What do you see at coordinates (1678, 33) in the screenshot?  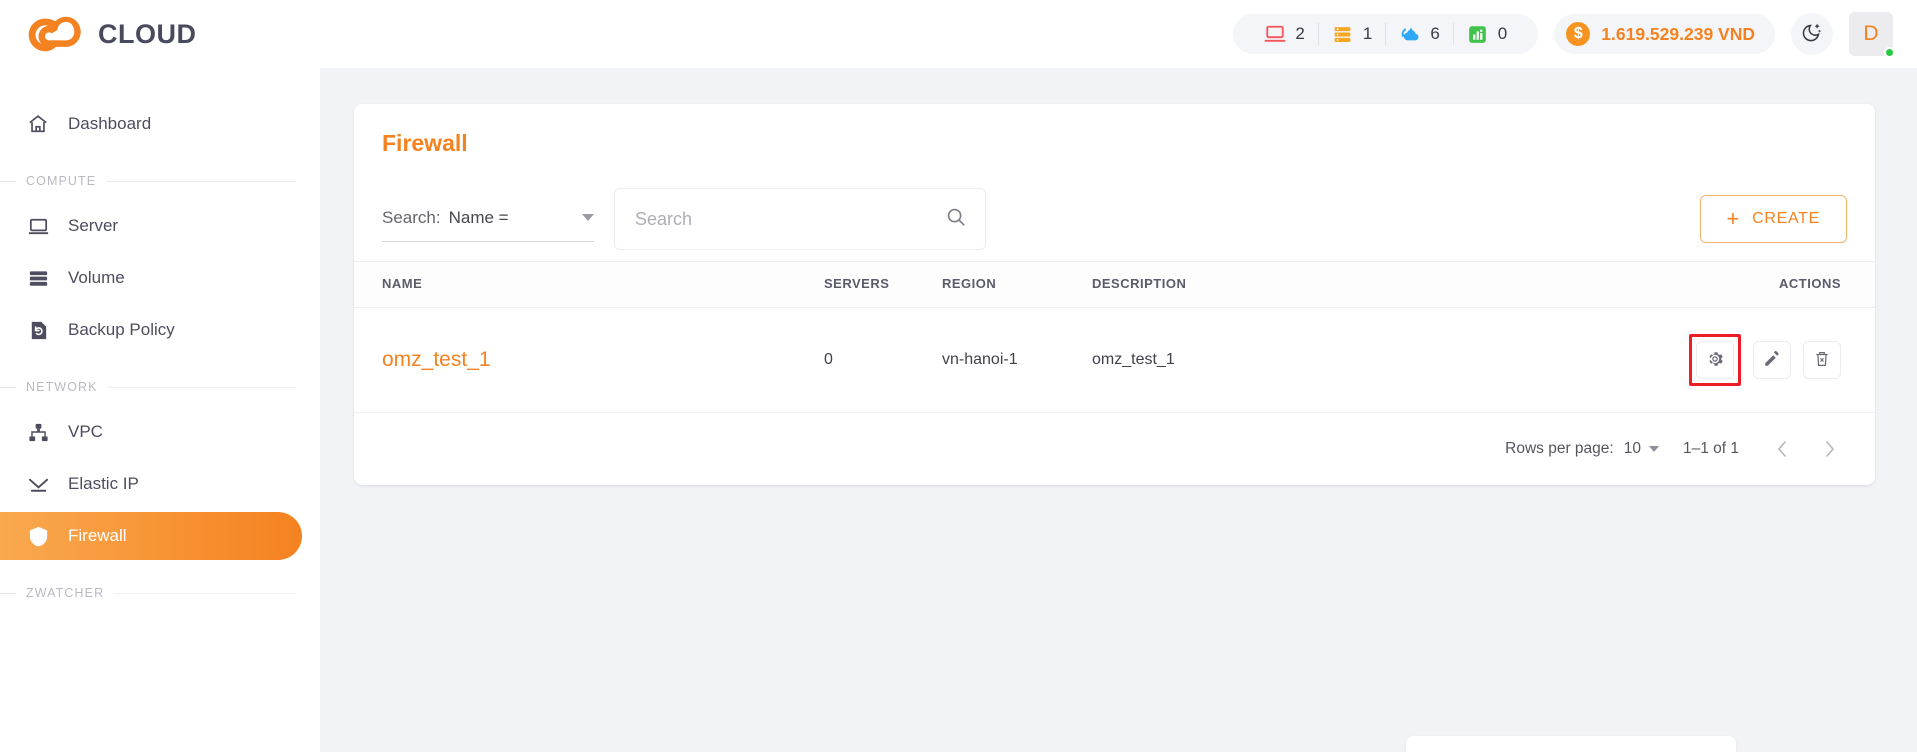 I see `balance-amount: 1.619.529.239 VND` at bounding box center [1678, 33].